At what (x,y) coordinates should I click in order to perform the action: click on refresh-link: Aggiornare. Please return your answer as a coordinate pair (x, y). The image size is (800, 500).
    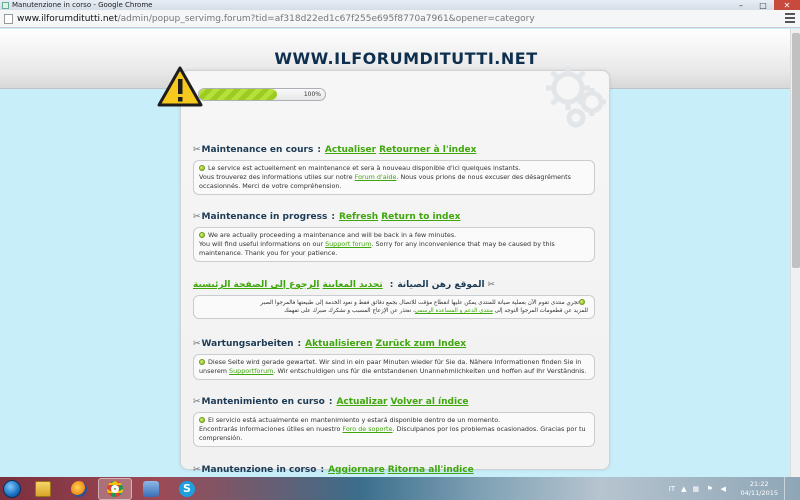
    Looking at the image, I should click on (356, 470).